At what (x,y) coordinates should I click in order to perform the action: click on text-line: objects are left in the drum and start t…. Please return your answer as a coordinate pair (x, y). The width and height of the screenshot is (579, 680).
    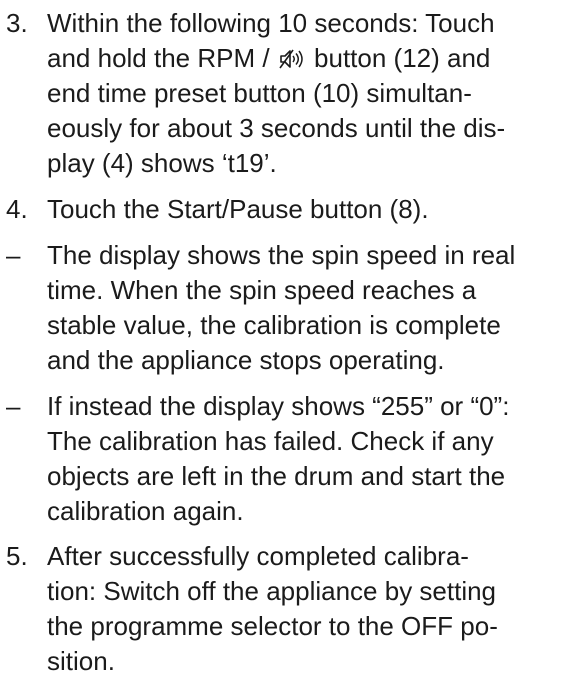
    Looking at the image, I should click on (276, 476).